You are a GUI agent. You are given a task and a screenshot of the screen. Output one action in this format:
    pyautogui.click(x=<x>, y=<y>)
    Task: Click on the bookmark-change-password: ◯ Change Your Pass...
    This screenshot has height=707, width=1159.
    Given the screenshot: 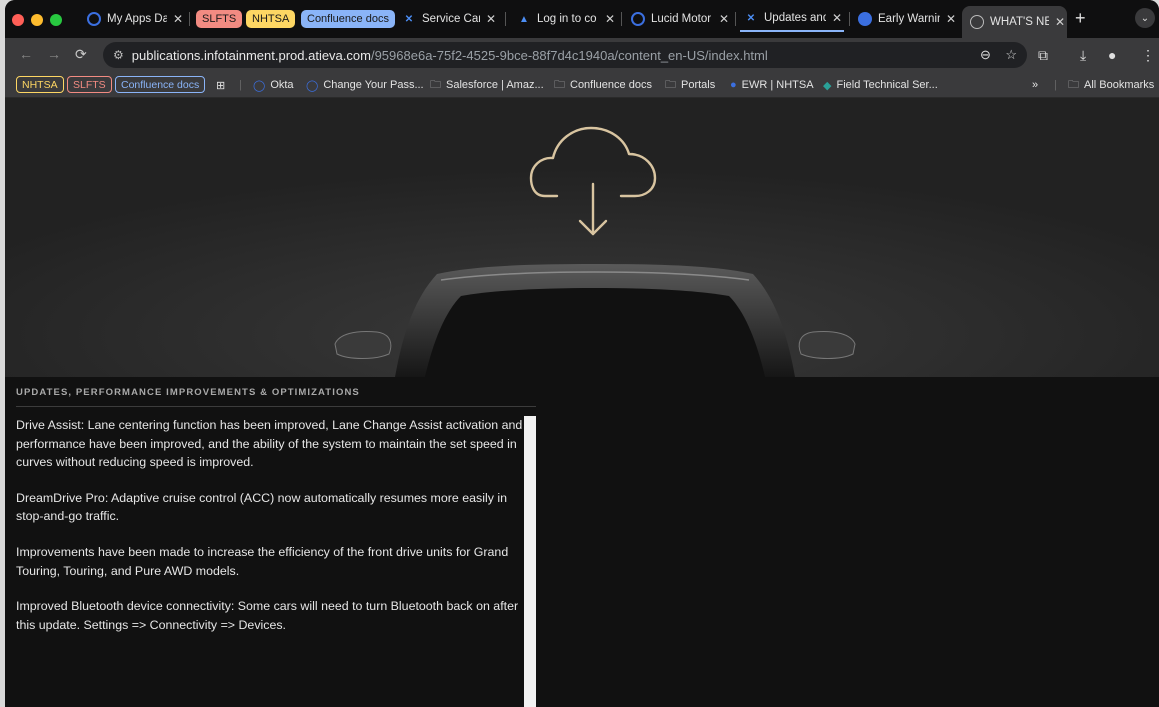 What is the action you would take?
    pyautogui.click(x=365, y=85)
    